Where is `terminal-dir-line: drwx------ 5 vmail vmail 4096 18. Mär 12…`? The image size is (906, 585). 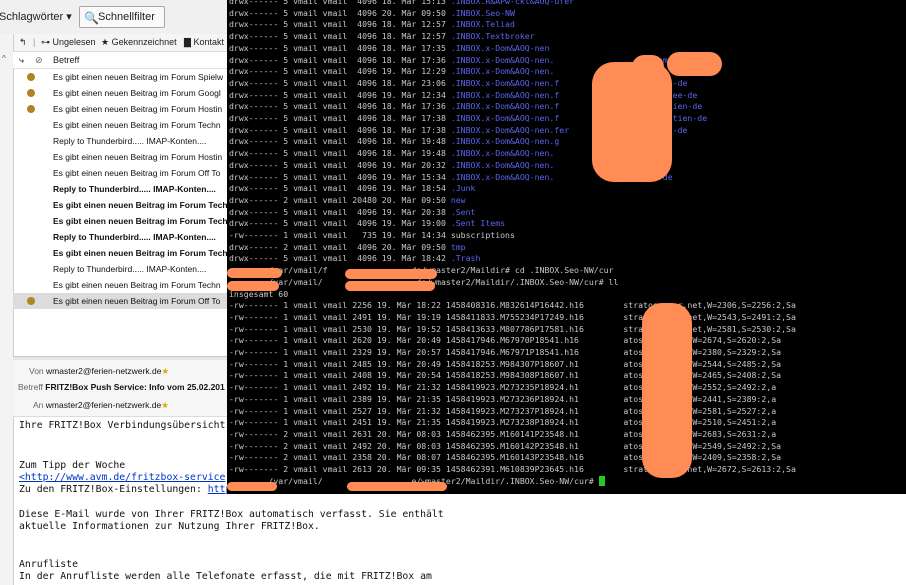 terminal-dir-line: drwx------ 5 vmail vmail 4096 18. Mär 12… is located at coordinates (382, 37).